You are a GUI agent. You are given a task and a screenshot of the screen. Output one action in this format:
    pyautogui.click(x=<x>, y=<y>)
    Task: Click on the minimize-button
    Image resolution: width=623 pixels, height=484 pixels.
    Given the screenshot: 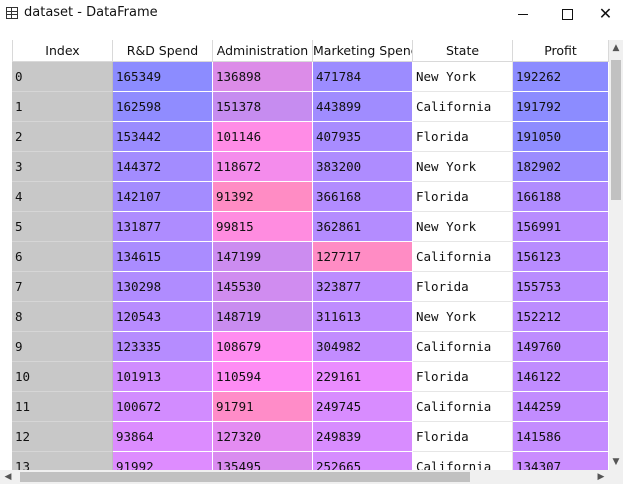 What is the action you would take?
    pyautogui.click(x=523, y=14)
    